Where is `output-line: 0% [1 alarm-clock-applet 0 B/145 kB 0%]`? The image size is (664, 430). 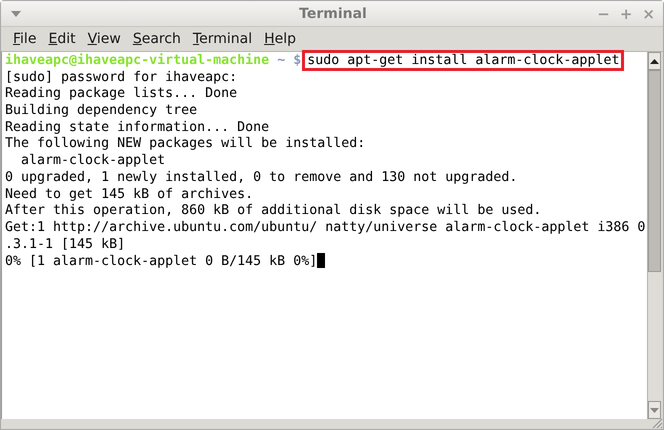 output-line: 0% [1 alarm-clock-applet 0 B/145 kB 0%] is located at coordinates (161, 262).